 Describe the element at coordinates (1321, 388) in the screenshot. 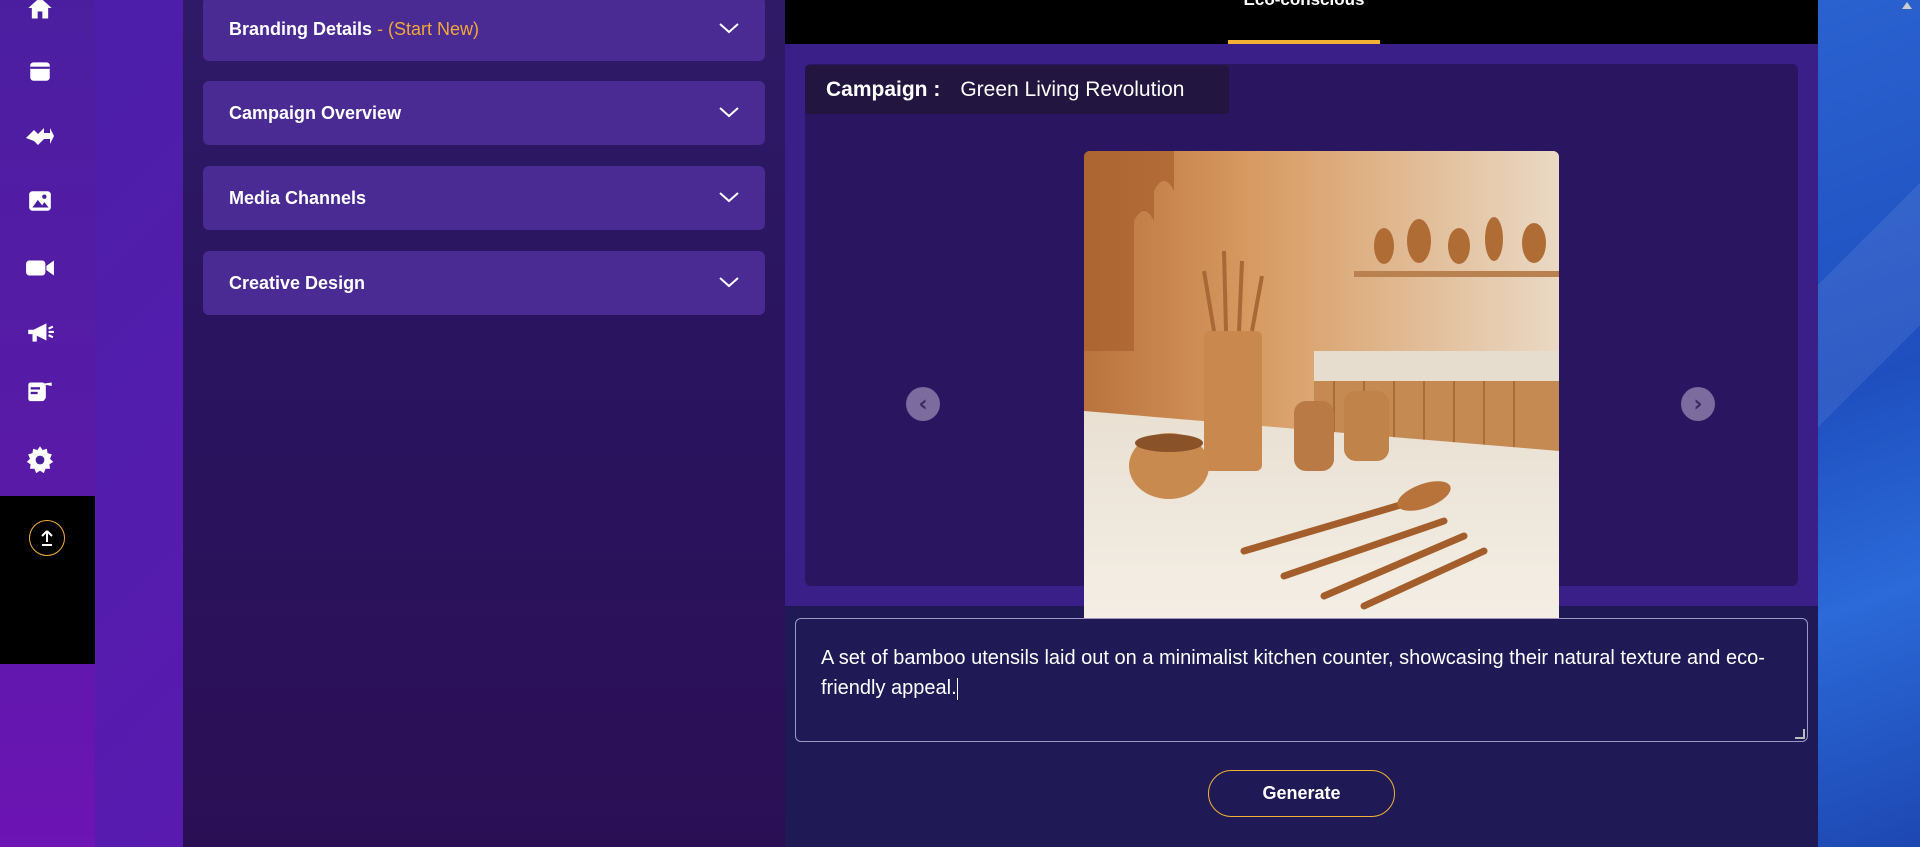

I see `generated-image` at that location.